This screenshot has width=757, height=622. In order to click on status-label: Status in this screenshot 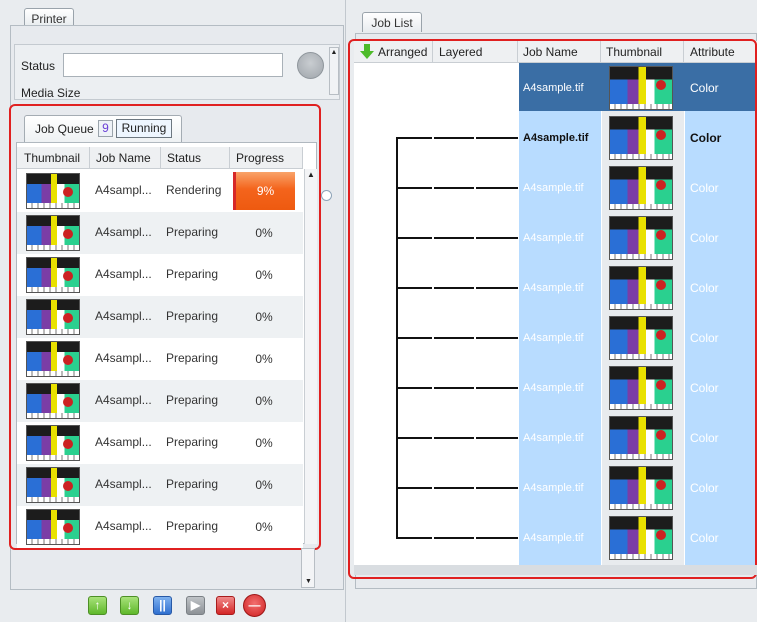, I will do `click(38, 66)`.